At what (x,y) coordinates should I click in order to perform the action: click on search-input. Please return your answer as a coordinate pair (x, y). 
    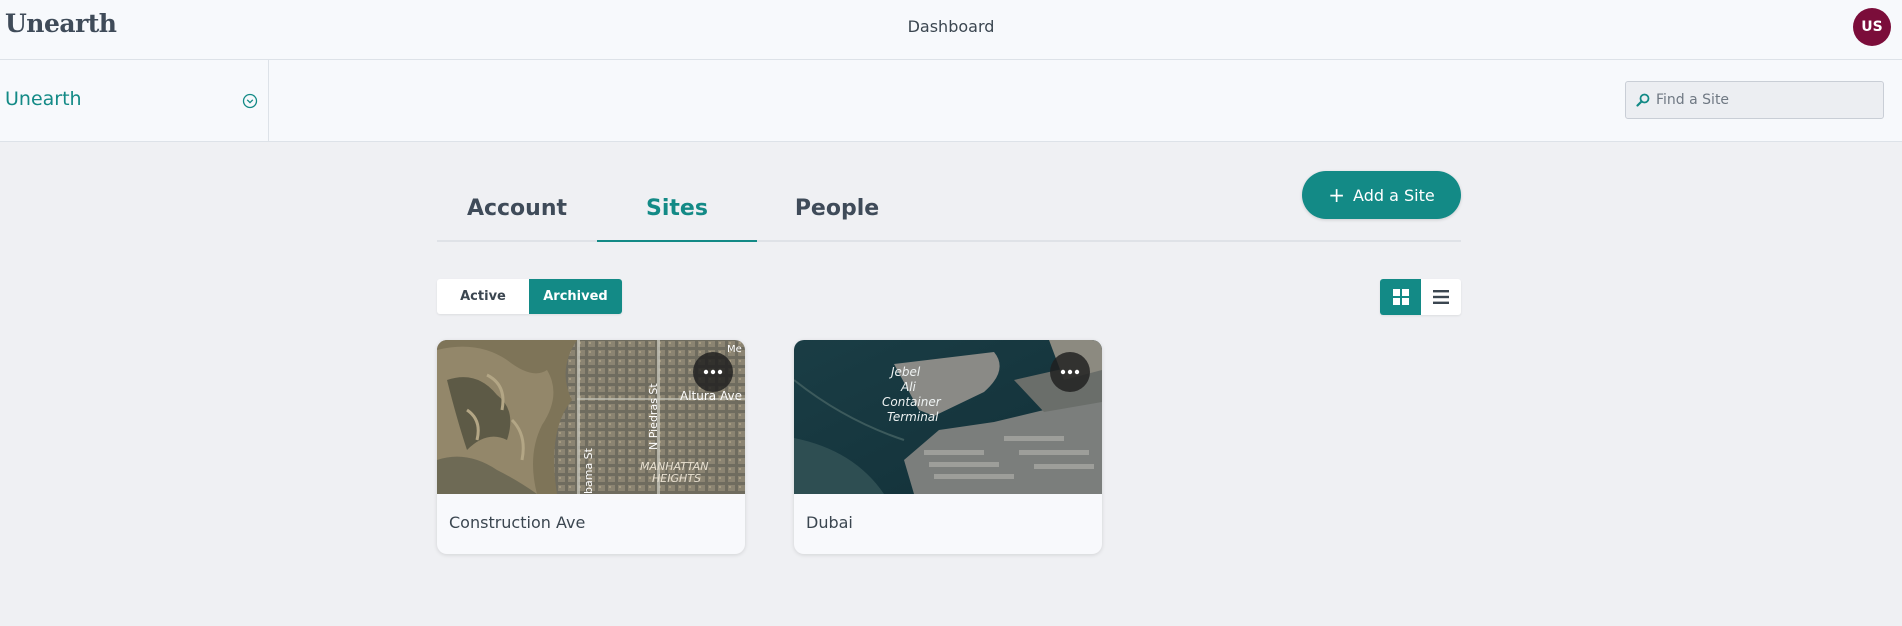
    Looking at the image, I should click on (1766, 100).